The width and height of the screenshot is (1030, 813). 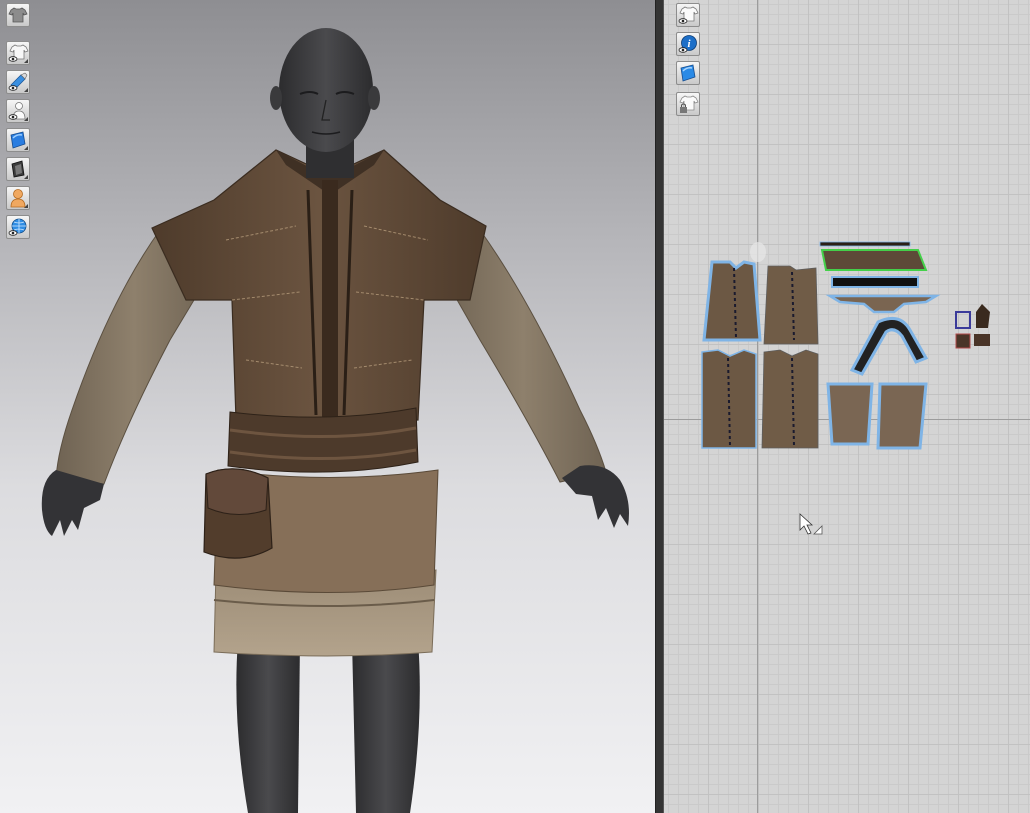 I want to click on avatar-outline, so click(x=758, y=252).